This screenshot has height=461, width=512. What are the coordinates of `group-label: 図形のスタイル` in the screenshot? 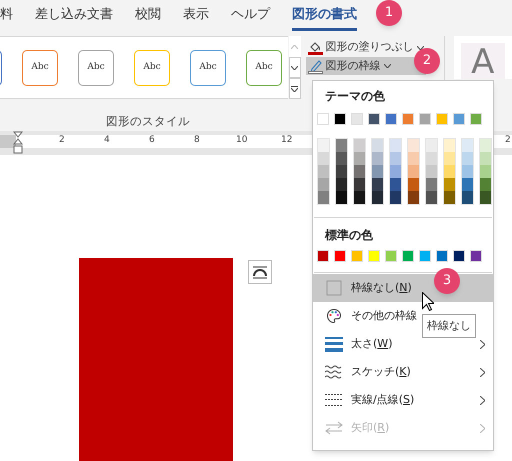 It's located at (148, 121).